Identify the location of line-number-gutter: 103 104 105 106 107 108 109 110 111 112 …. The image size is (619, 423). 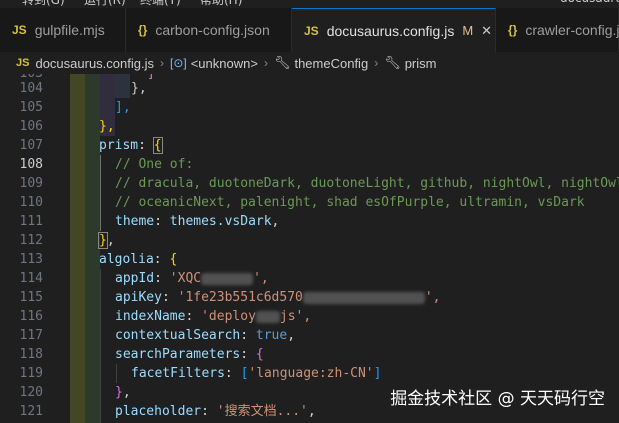
(35, 248).